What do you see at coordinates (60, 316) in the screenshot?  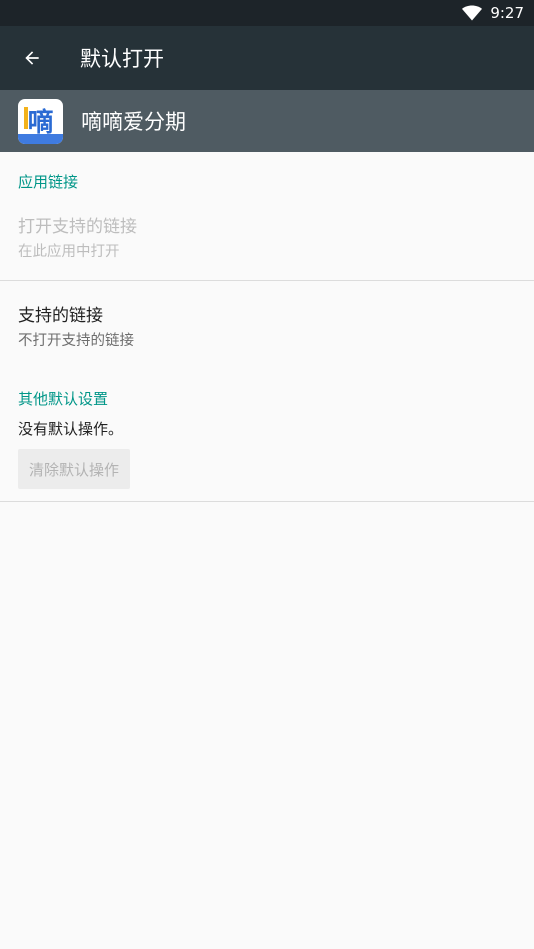 I see `pref-title: 支持的链接` at bounding box center [60, 316].